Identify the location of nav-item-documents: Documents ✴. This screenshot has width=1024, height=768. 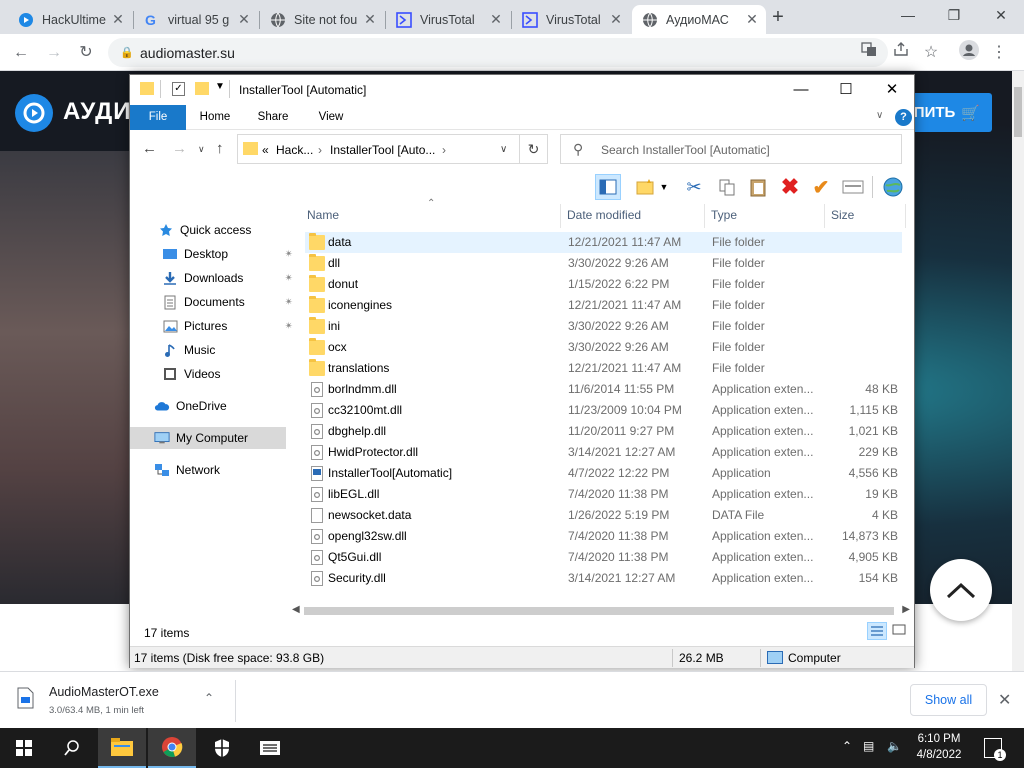
(227, 302).